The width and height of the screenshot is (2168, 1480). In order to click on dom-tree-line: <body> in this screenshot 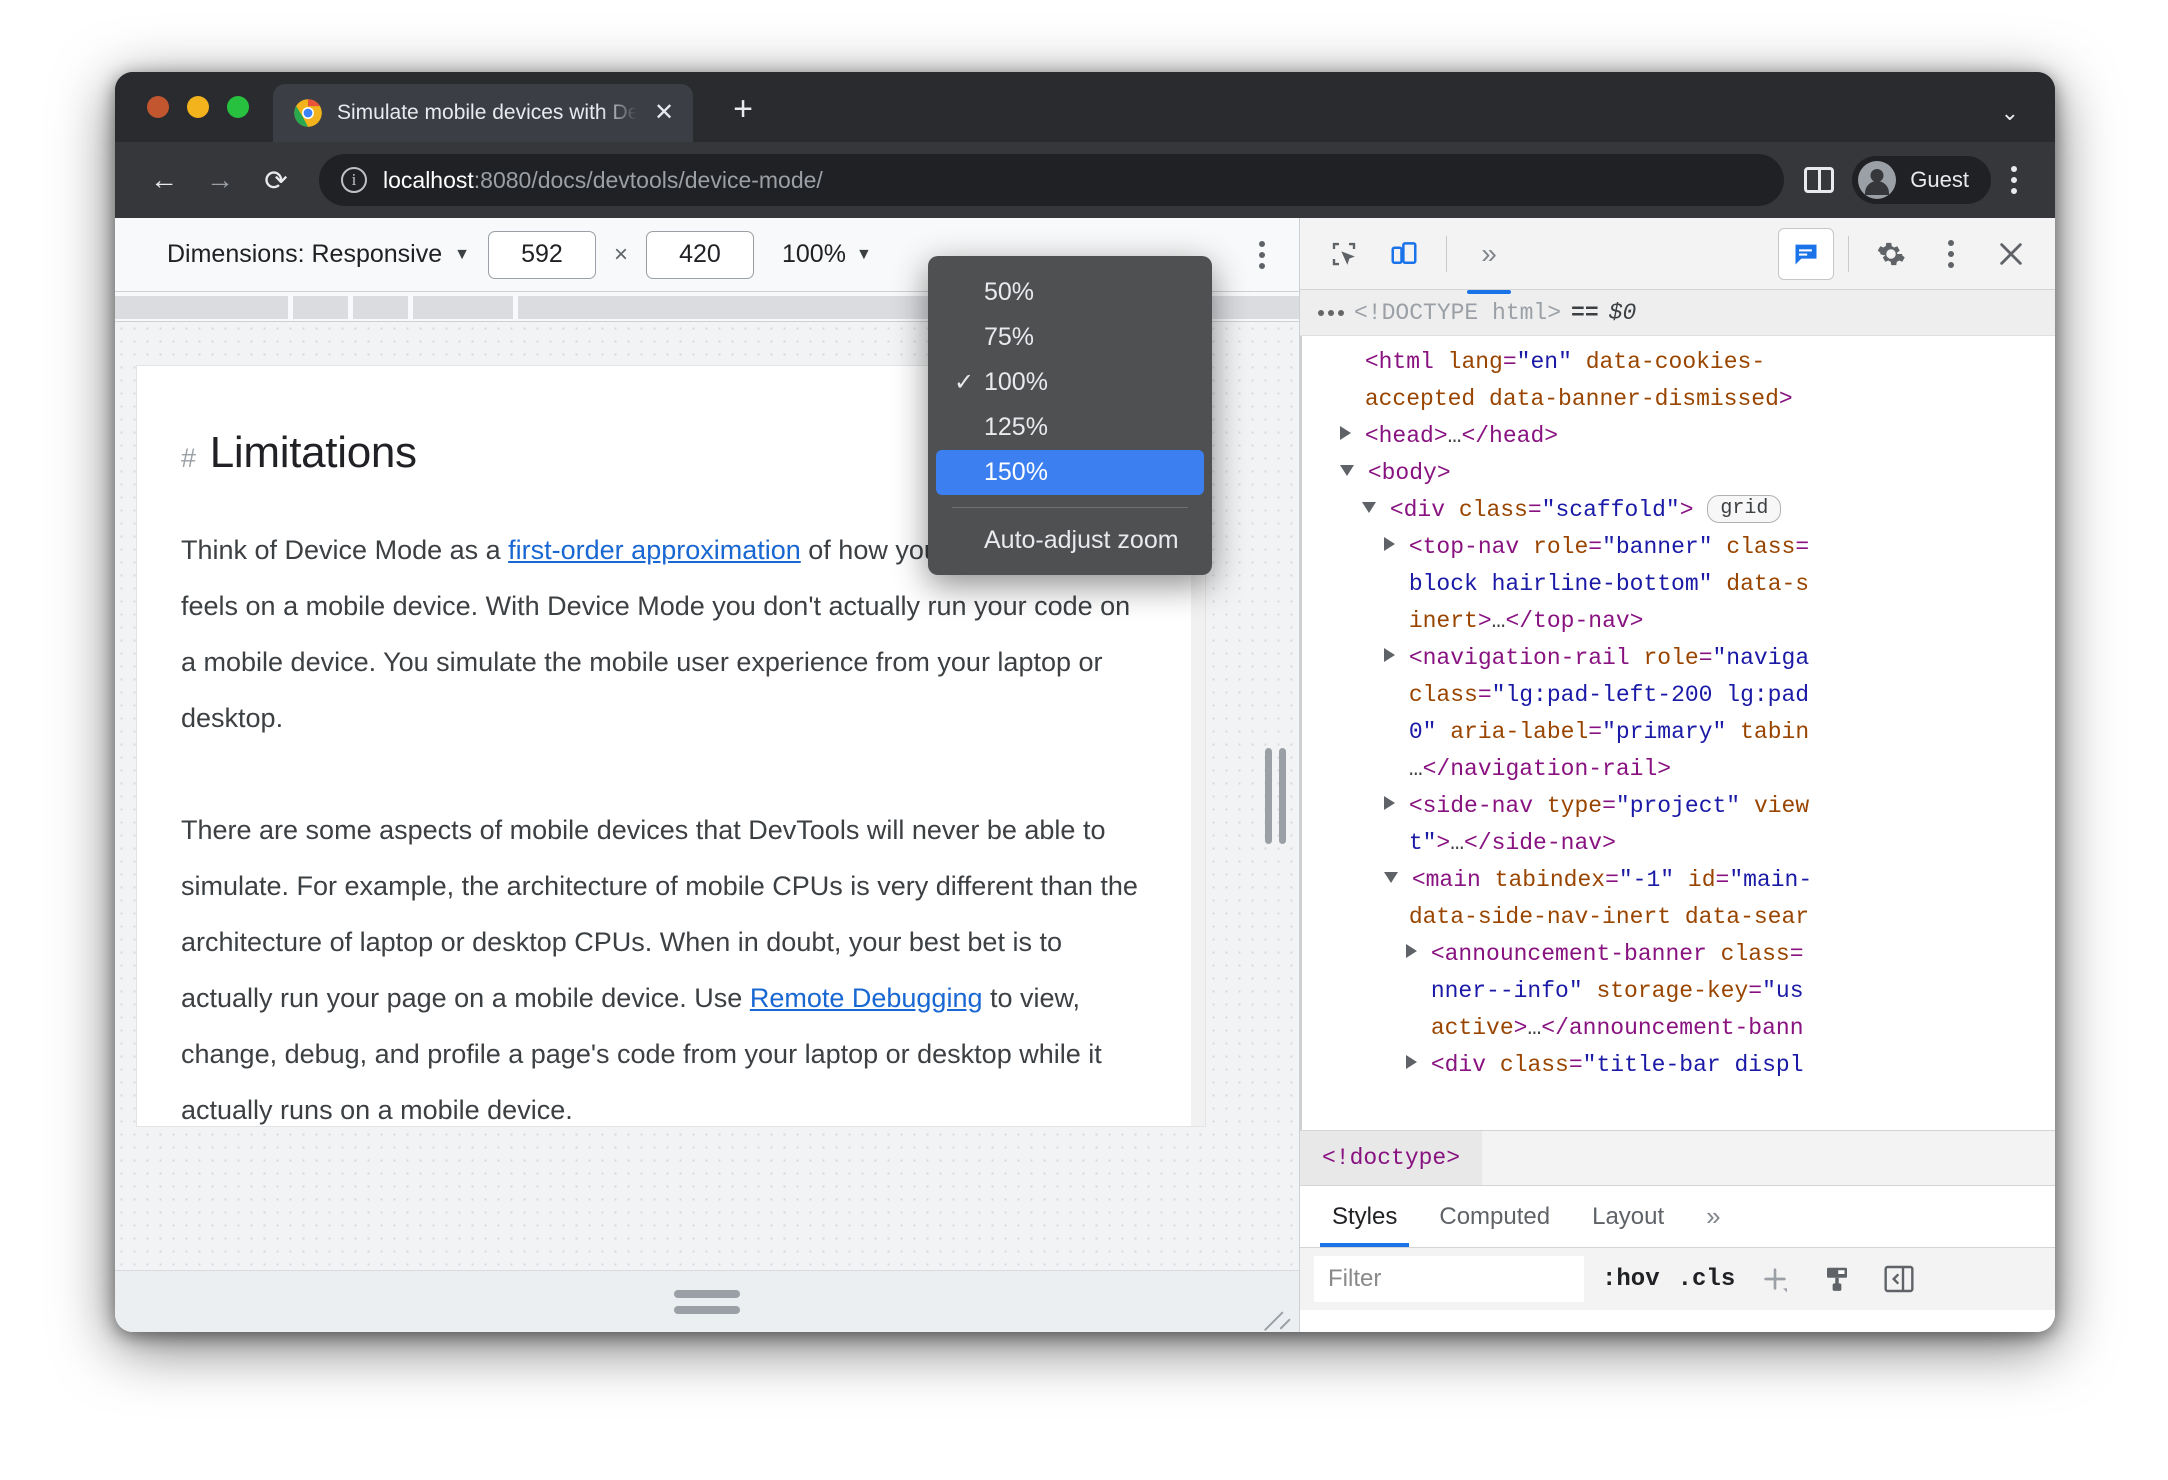, I will do `click(1686, 473)`.